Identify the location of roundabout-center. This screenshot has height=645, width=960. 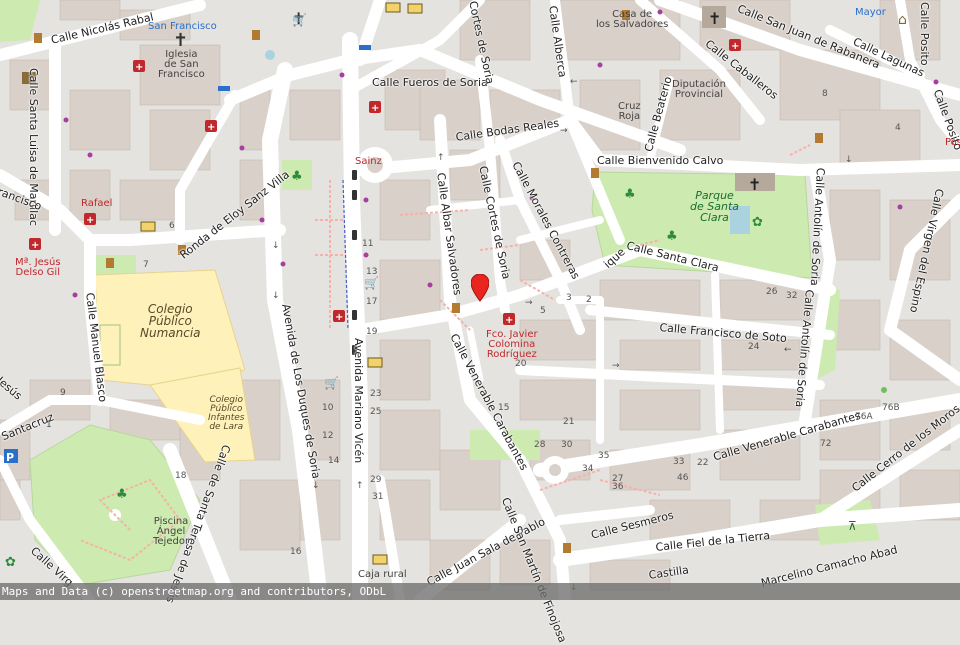
(555, 470).